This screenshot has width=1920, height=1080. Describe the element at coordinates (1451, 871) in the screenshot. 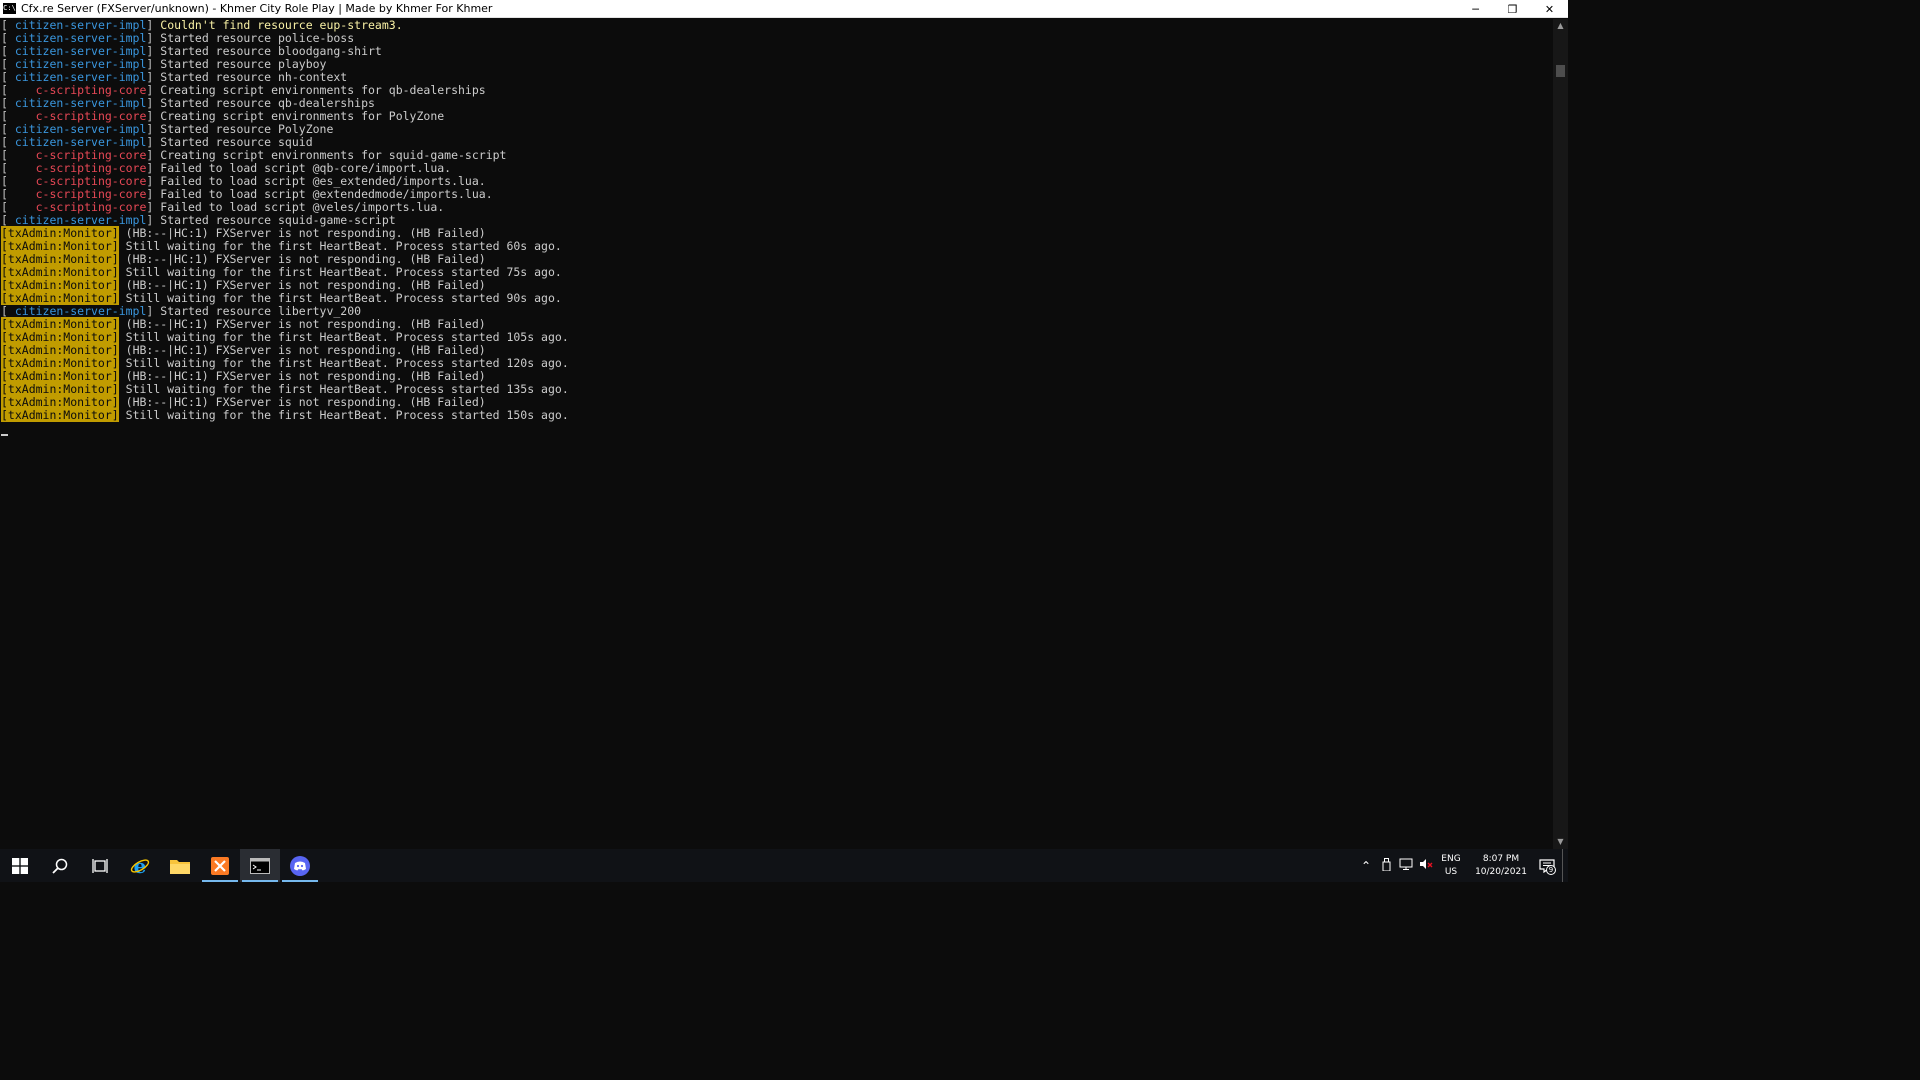

I see `region-label: US` at that location.